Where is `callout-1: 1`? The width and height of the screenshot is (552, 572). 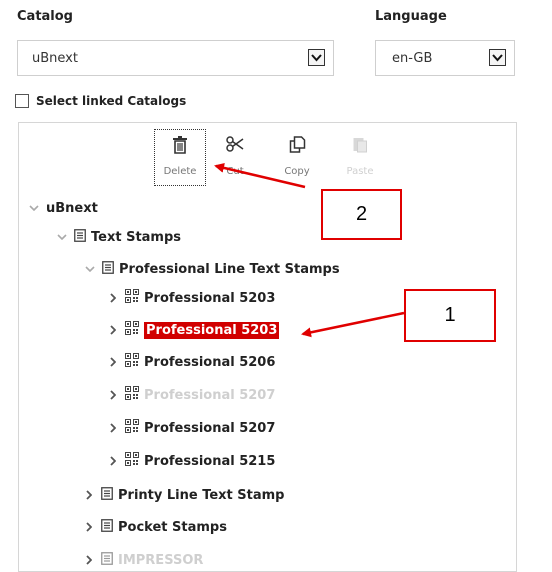 callout-1: 1 is located at coordinates (450, 315).